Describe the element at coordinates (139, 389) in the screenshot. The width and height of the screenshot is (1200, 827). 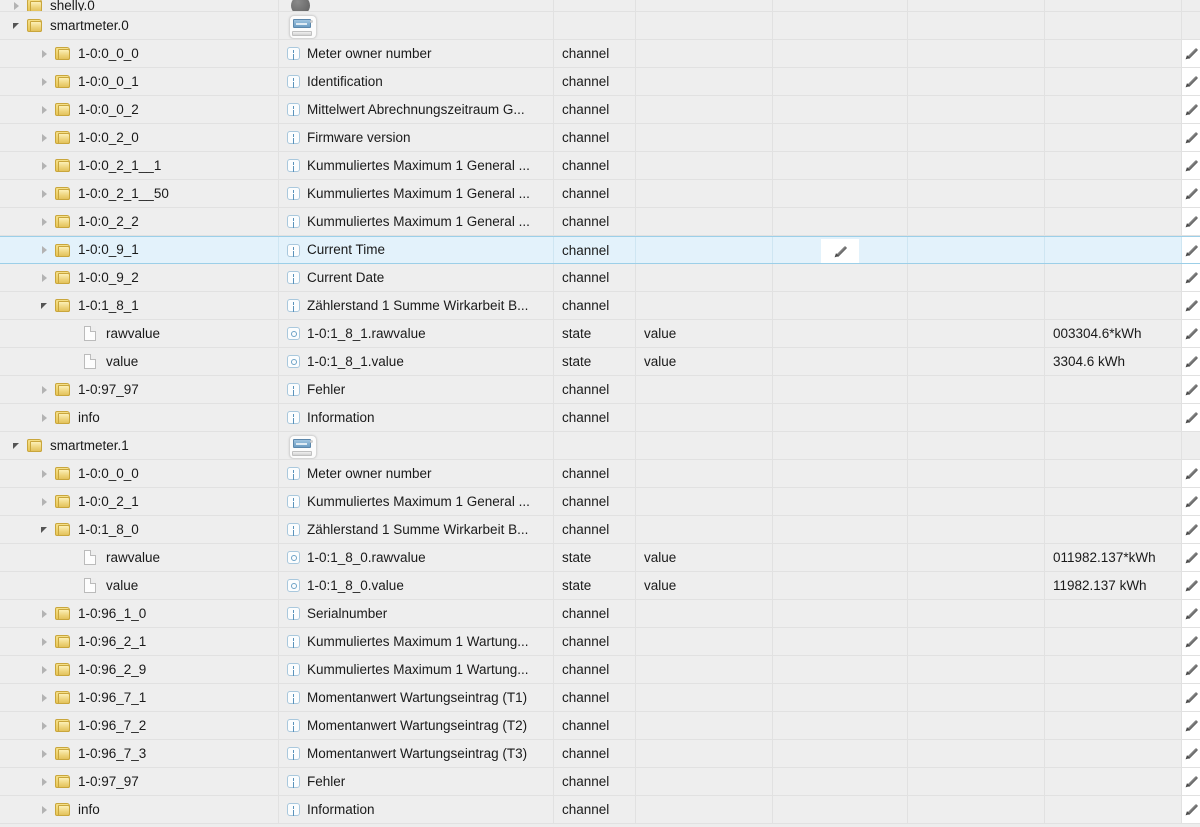
I see `tree-node: 1-0:97_97` at that location.